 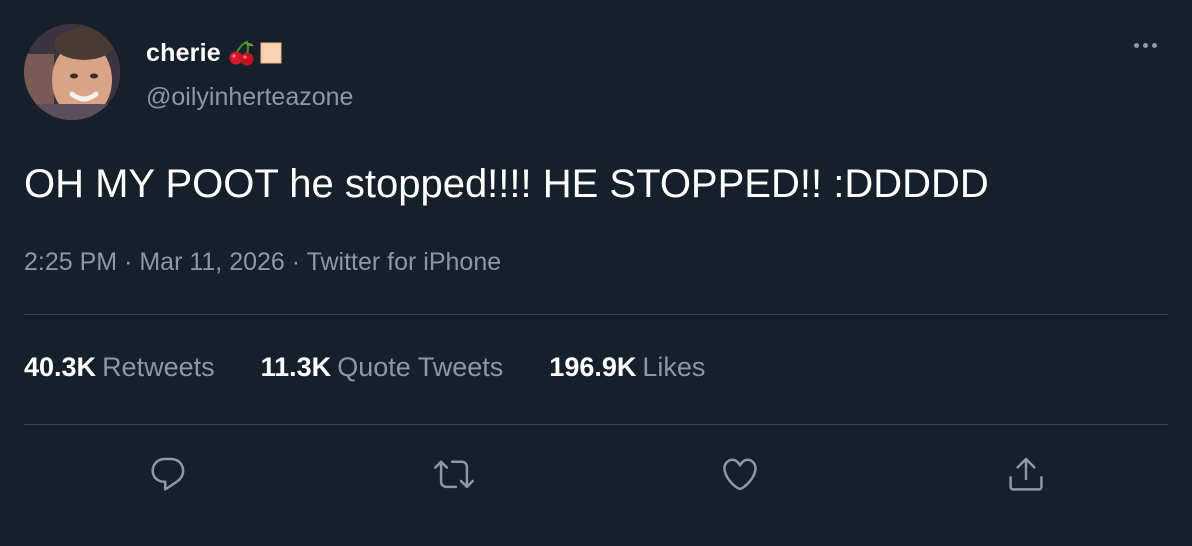 I want to click on more-options-button, so click(x=1145, y=45).